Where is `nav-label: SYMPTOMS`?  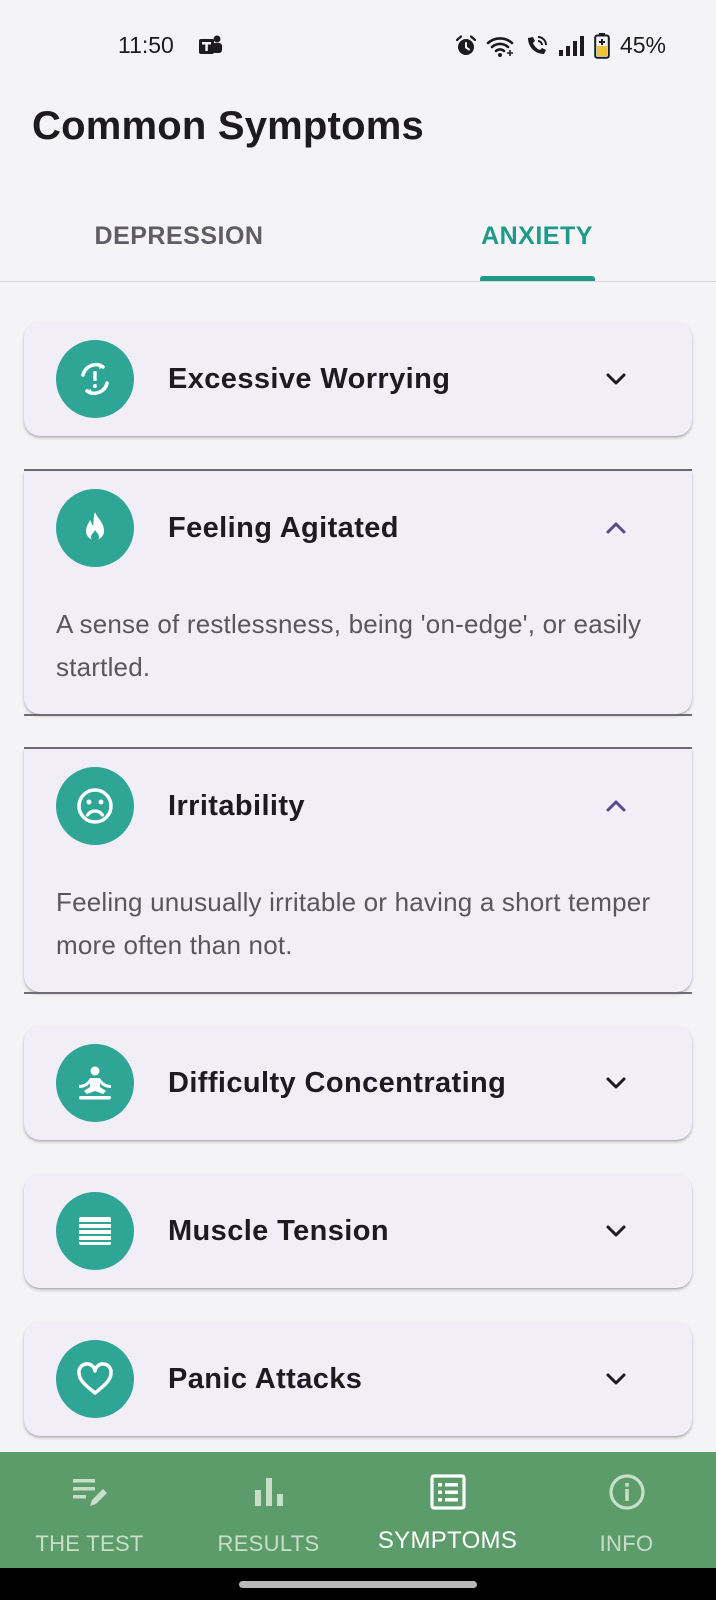
nav-label: SYMPTOMS is located at coordinates (447, 1540).